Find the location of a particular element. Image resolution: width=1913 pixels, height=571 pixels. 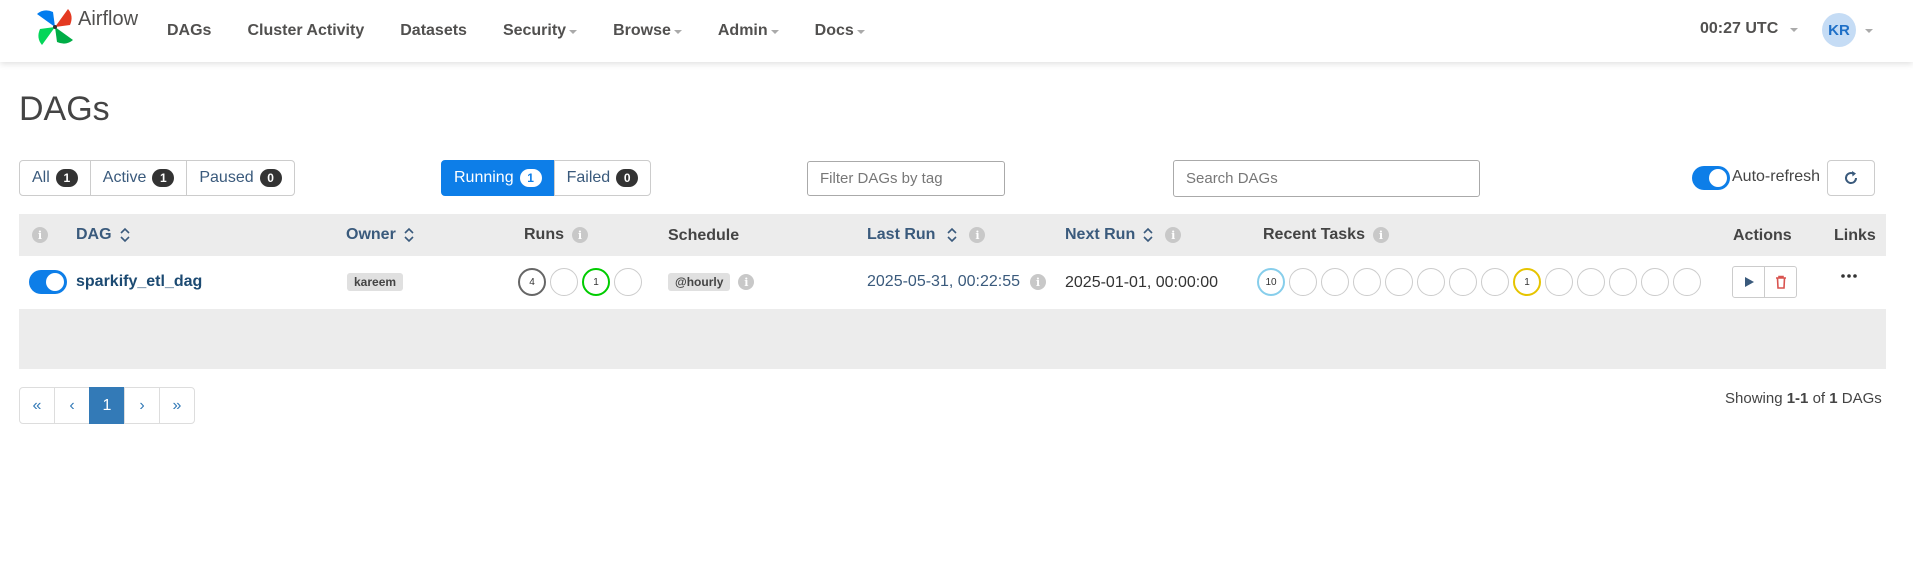

timezone-dropdown: 00:27 UTC is located at coordinates (1749, 29).